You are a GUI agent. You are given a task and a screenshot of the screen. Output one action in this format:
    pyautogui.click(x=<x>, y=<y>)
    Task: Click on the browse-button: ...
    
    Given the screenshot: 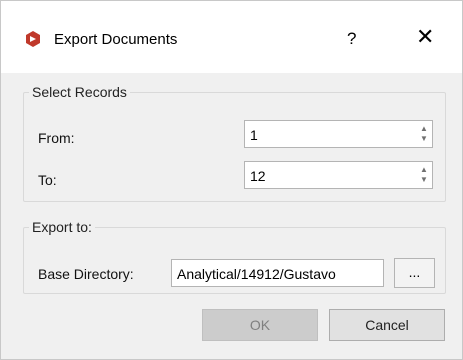 What is the action you would take?
    pyautogui.click(x=414, y=273)
    